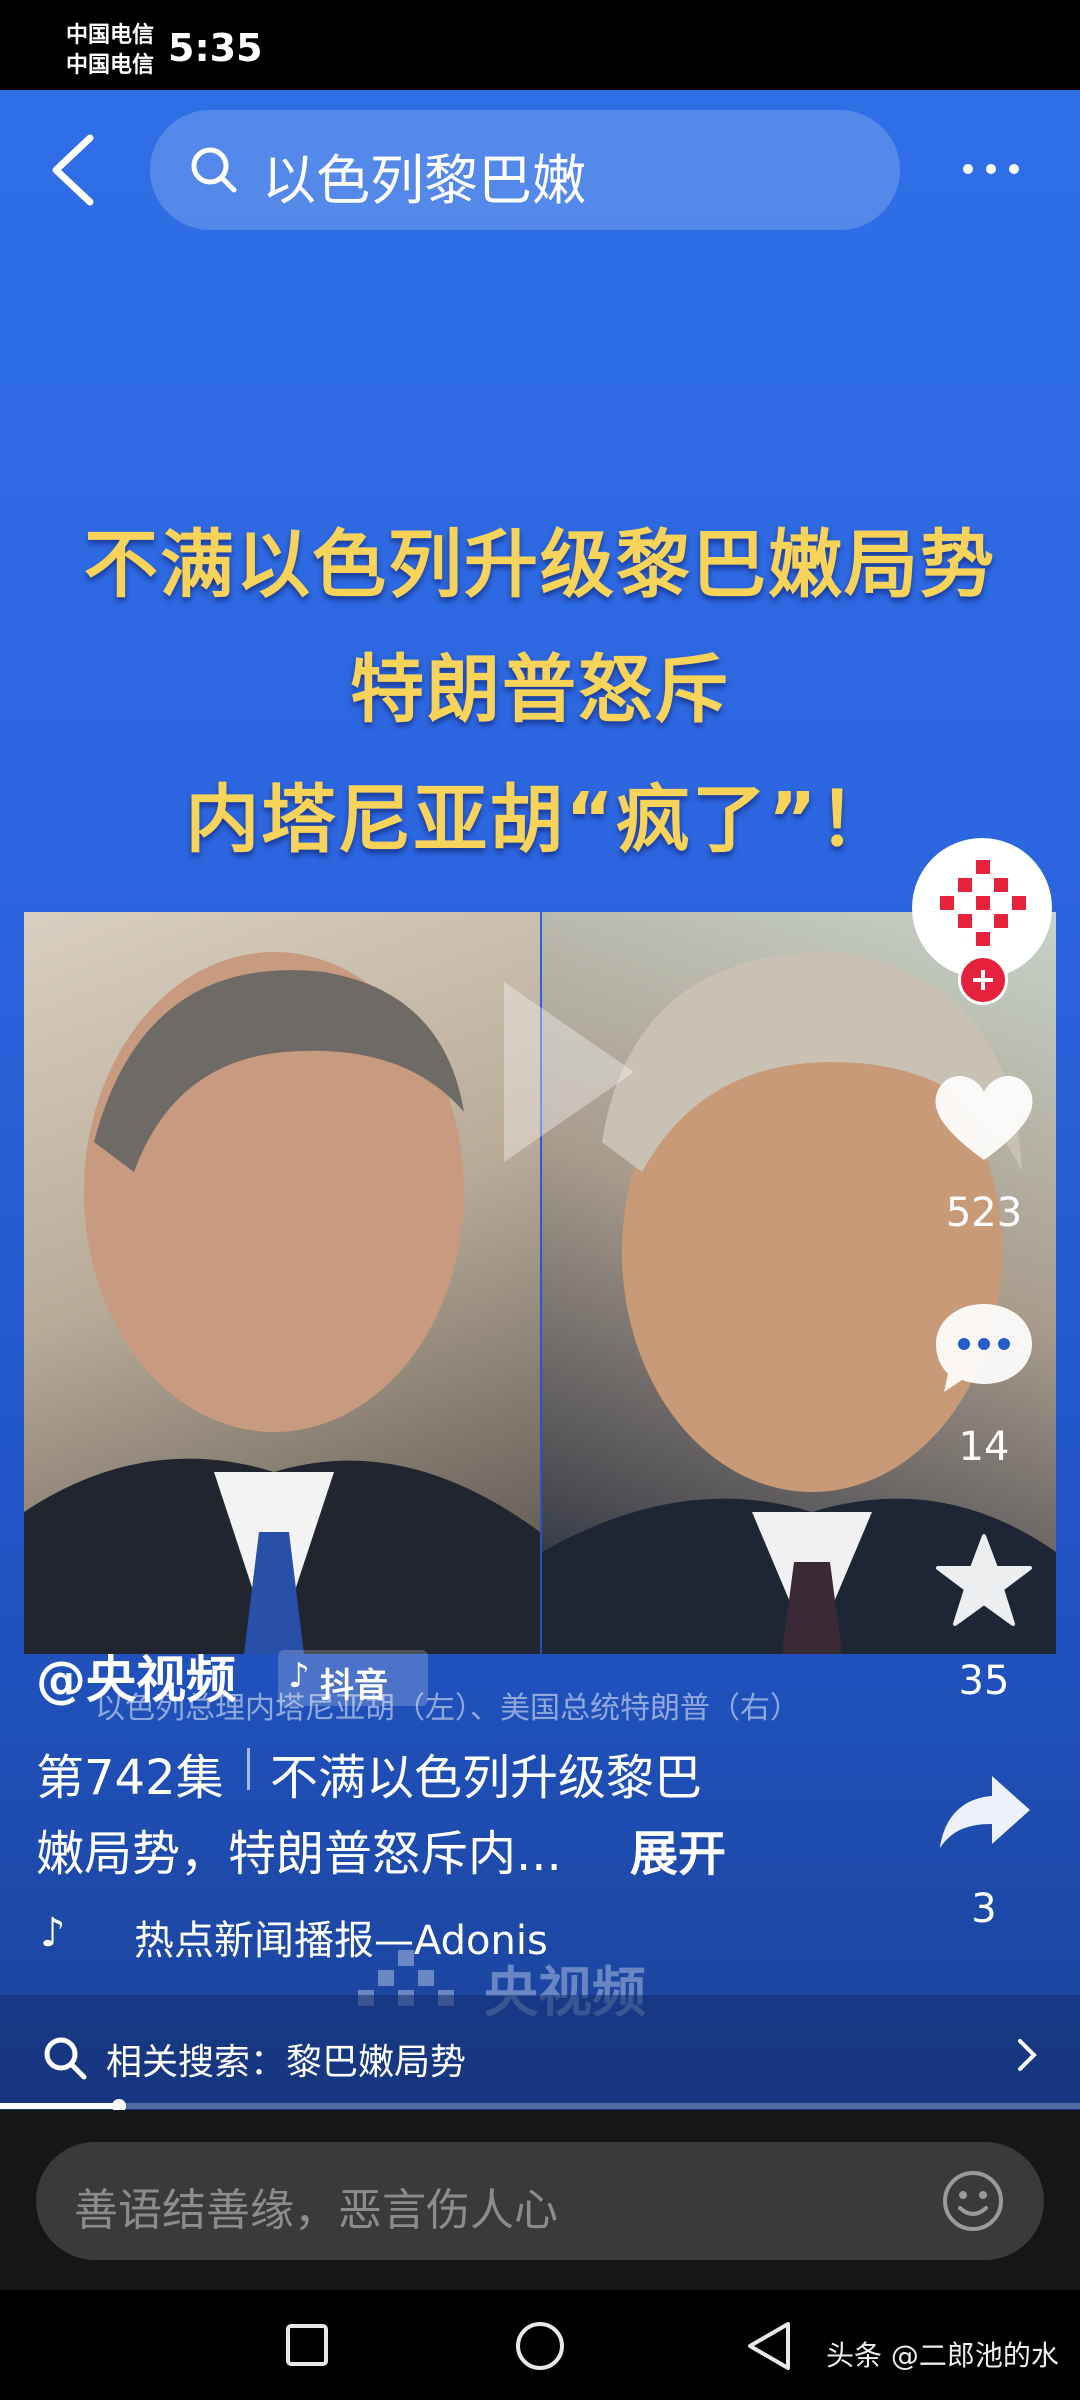 The width and height of the screenshot is (1080, 2400). What do you see at coordinates (248, 1769) in the screenshot?
I see `title-divider` at bounding box center [248, 1769].